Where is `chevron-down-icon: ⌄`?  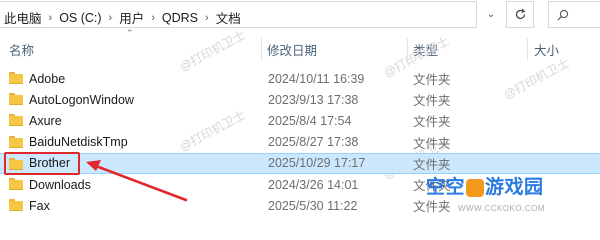 chevron-down-icon: ⌄ is located at coordinates (491, 14).